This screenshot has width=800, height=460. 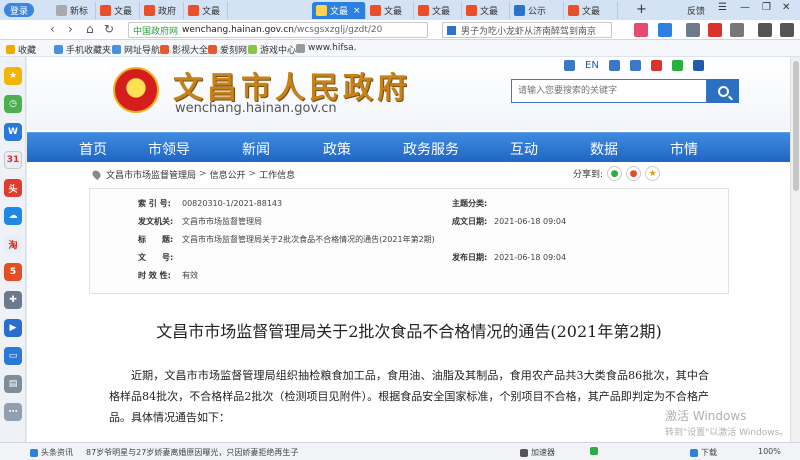 I want to click on mobile-icon, so click(x=614, y=65).